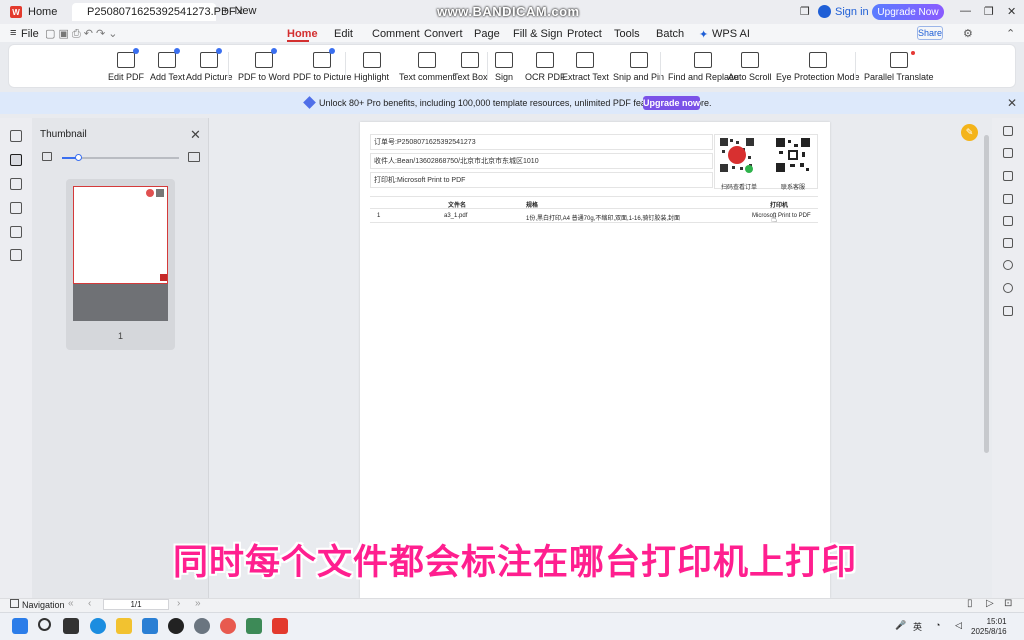 Image resolution: width=1024 pixels, height=640 pixels. I want to click on play-icon: ▷, so click(990, 603).